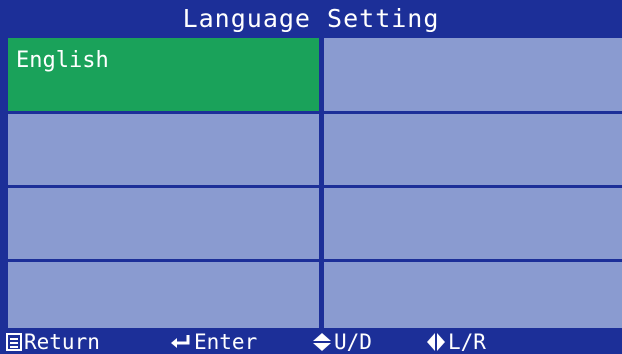 The image size is (622, 354). Describe the element at coordinates (311, 18) in the screenshot. I see `page-title: Language Setting` at that location.